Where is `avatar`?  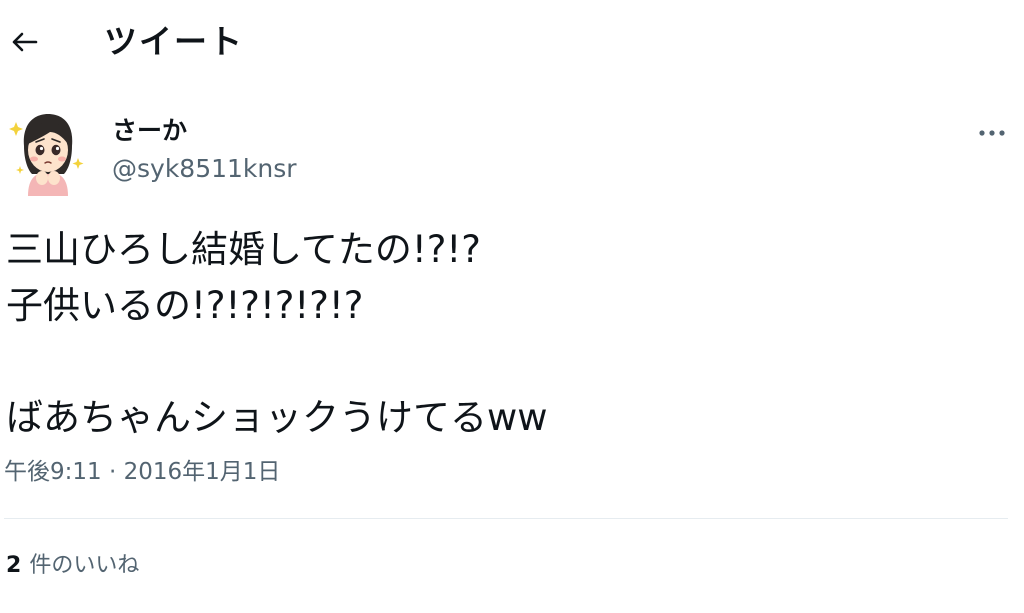 avatar is located at coordinates (48, 151).